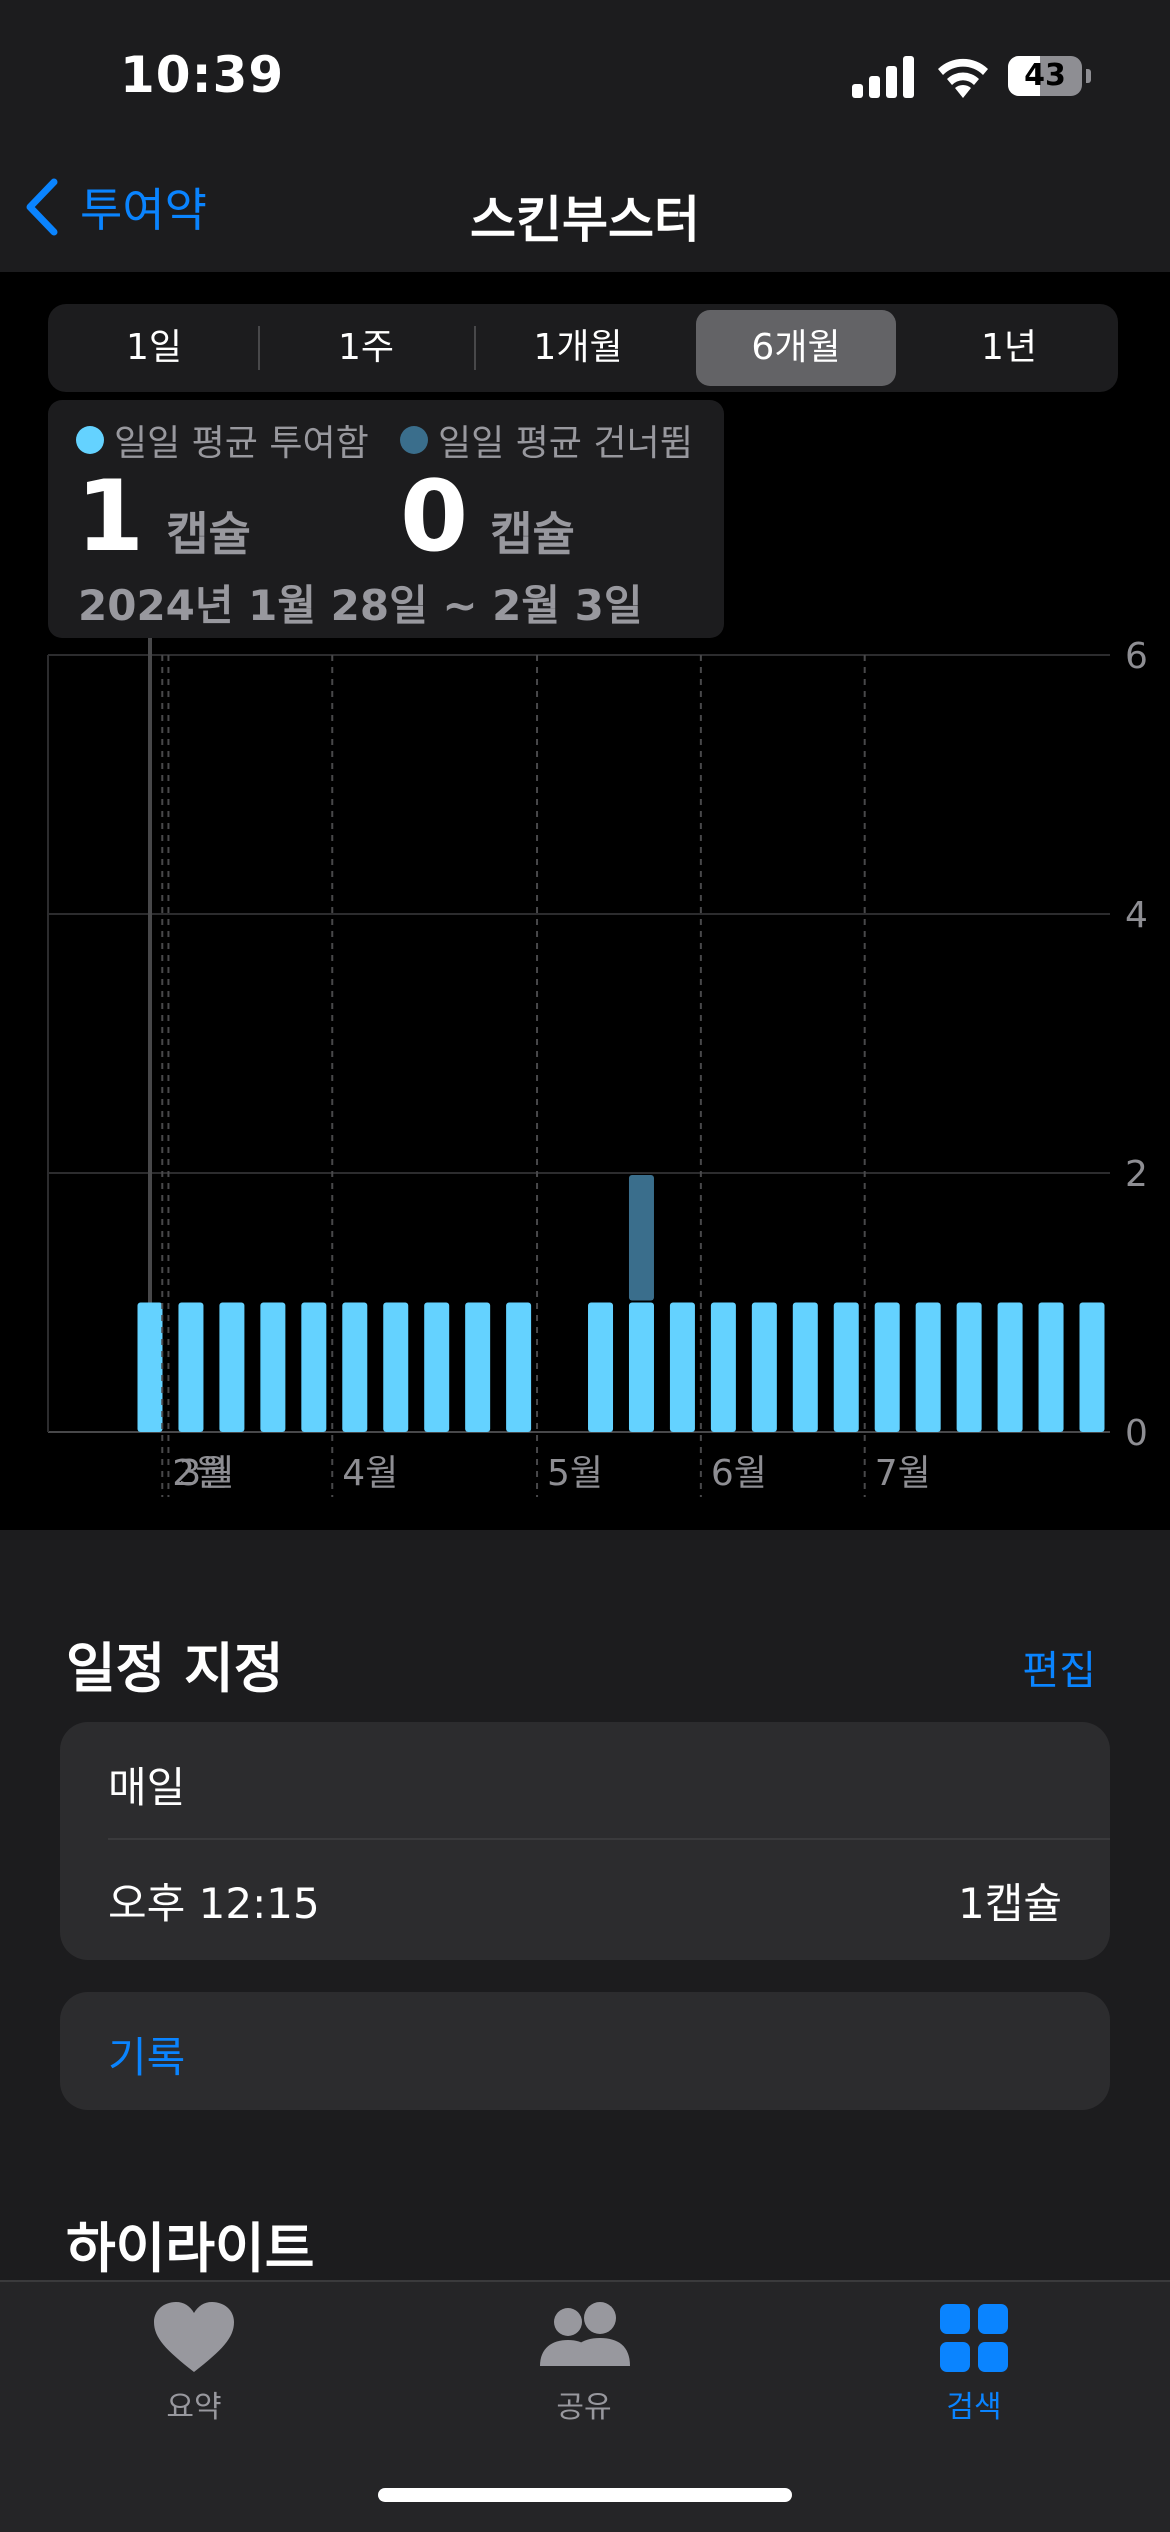  What do you see at coordinates (487, 517) in the screenshot?
I see `skipped-value: 0 캡슐` at bounding box center [487, 517].